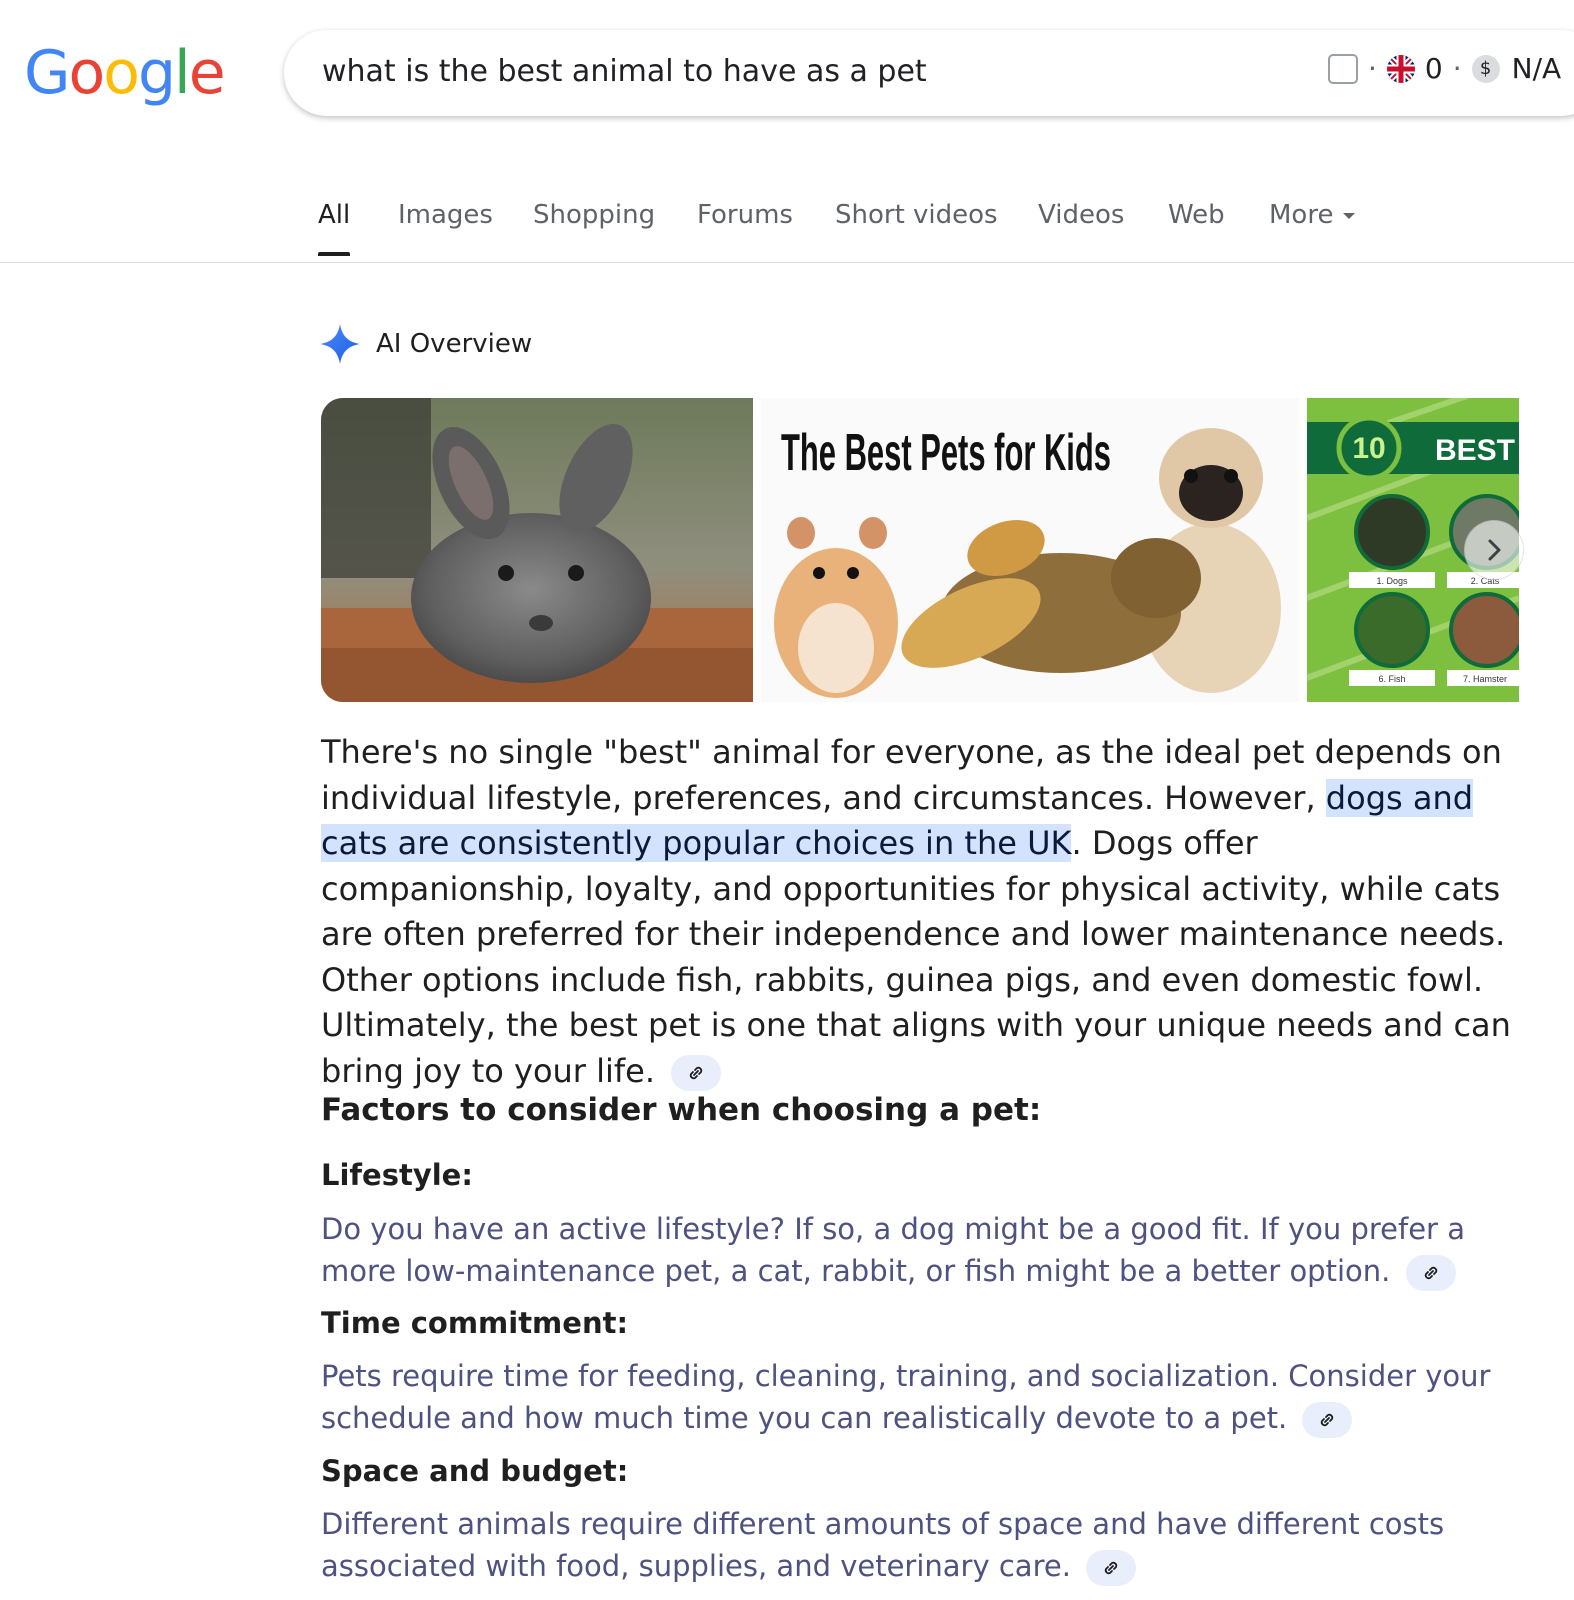 This screenshot has height=1600, width=1574. I want to click on tab-web: Web, so click(1196, 215).